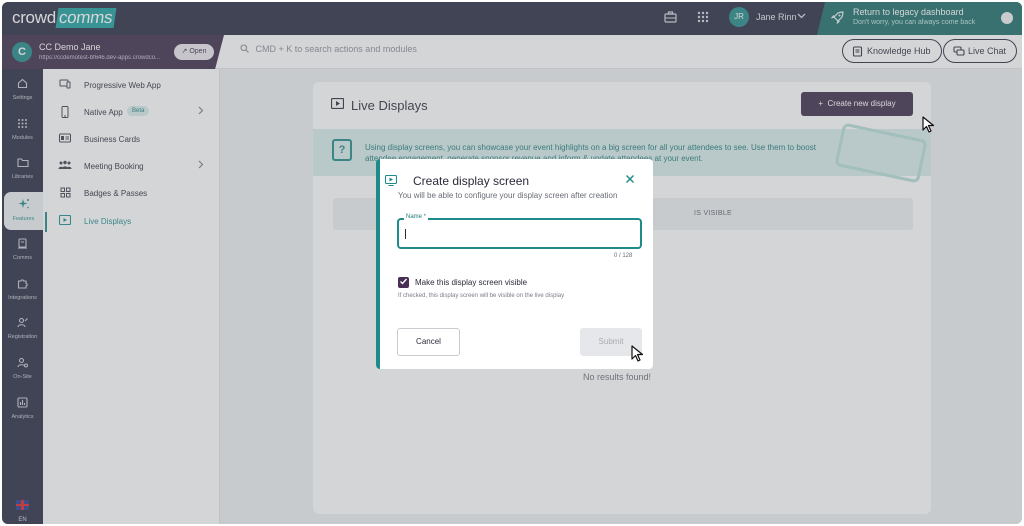 This screenshot has width=1024, height=526. Describe the element at coordinates (416, 217) in the screenshot. I see `name-field-label: Name *` at that location.